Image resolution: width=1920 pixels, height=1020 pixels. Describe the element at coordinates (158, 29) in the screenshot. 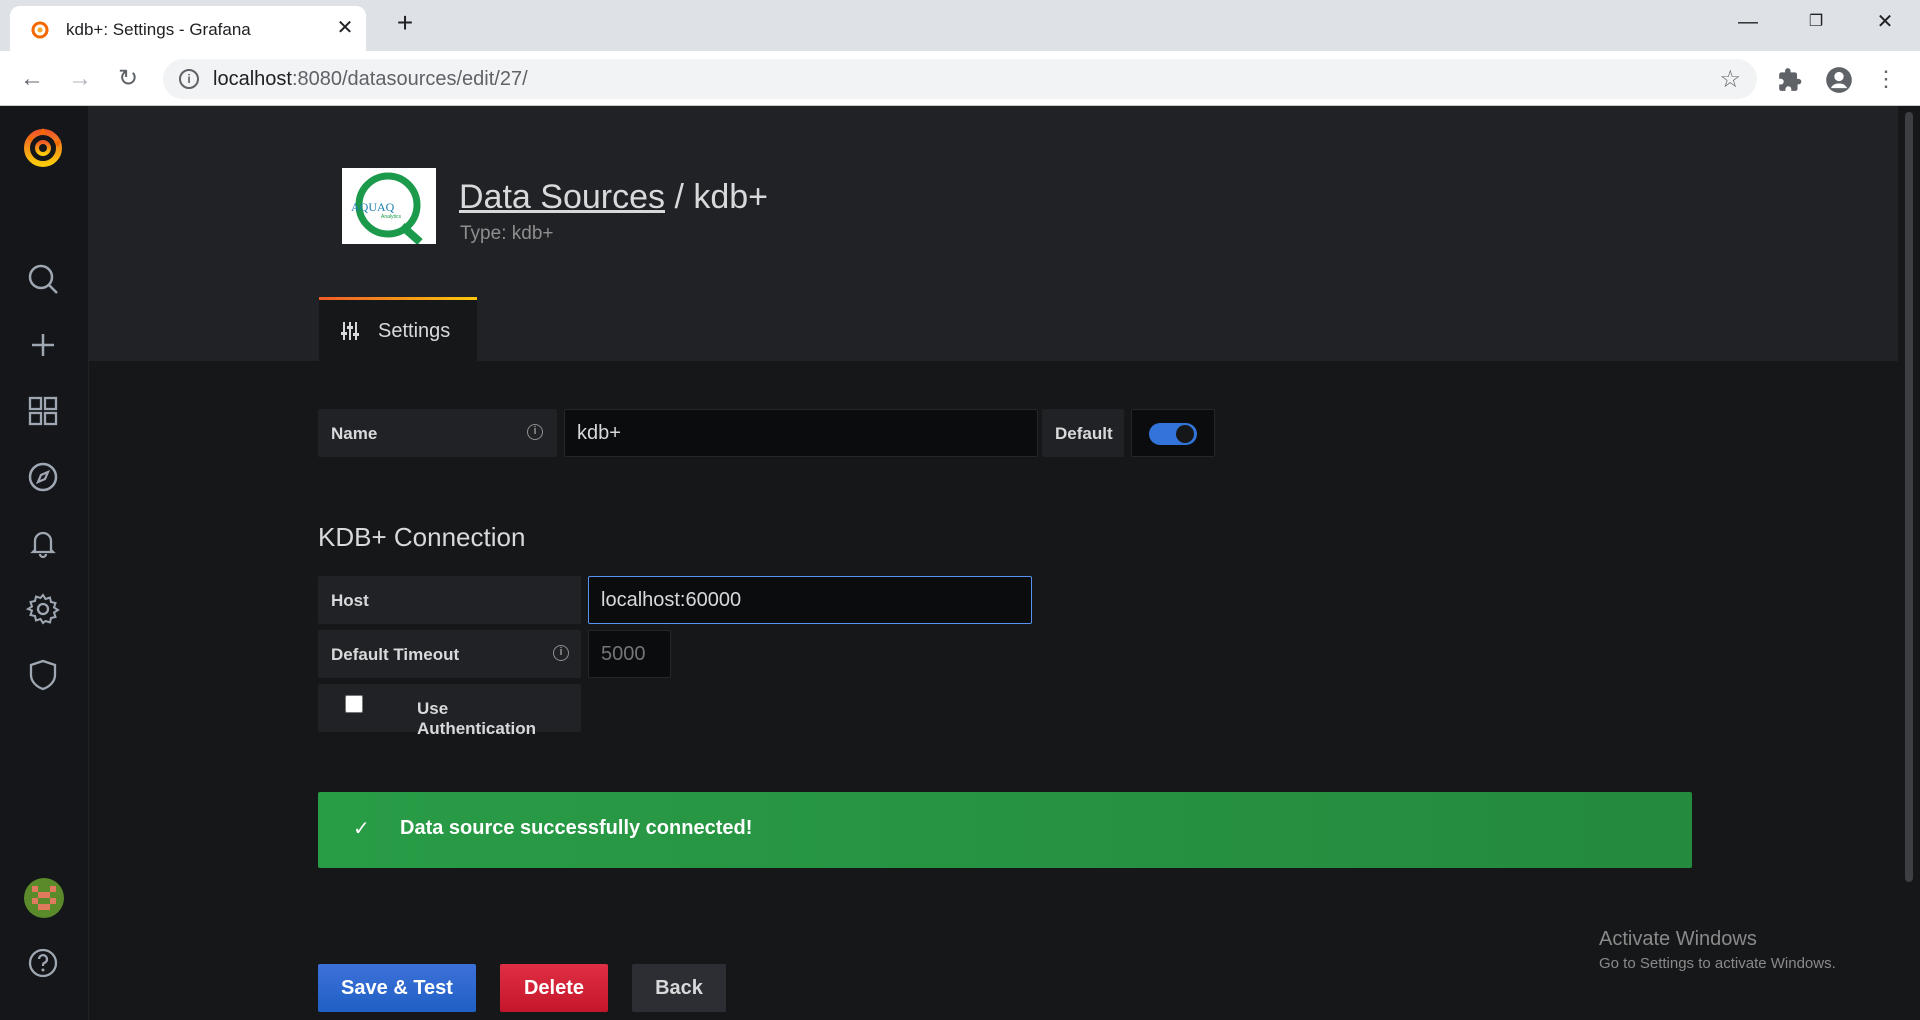

I see `tab-title: kdb+: Settings - Grafana` at that location.